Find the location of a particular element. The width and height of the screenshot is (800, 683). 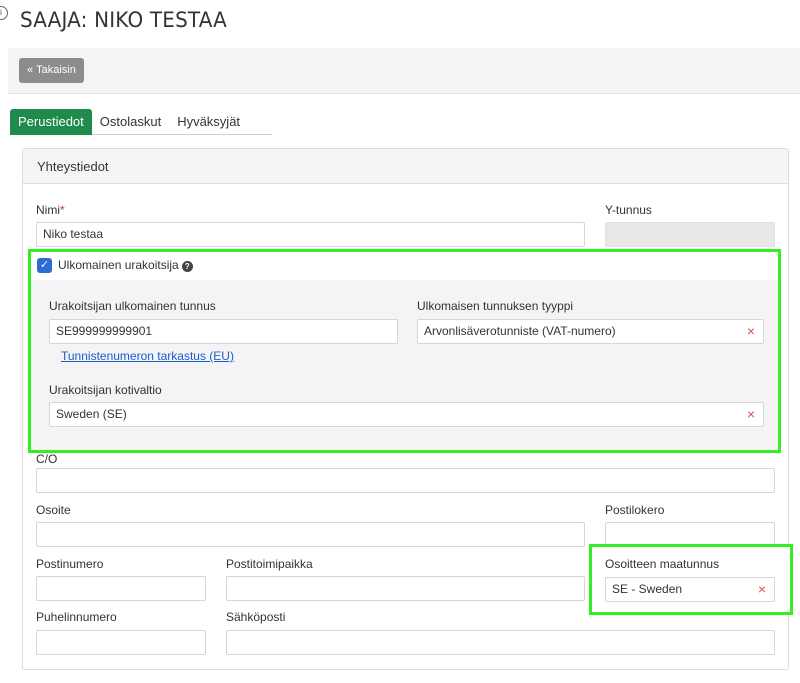

city-label: Postitoimipaikka is located at coordinates (269, 564).